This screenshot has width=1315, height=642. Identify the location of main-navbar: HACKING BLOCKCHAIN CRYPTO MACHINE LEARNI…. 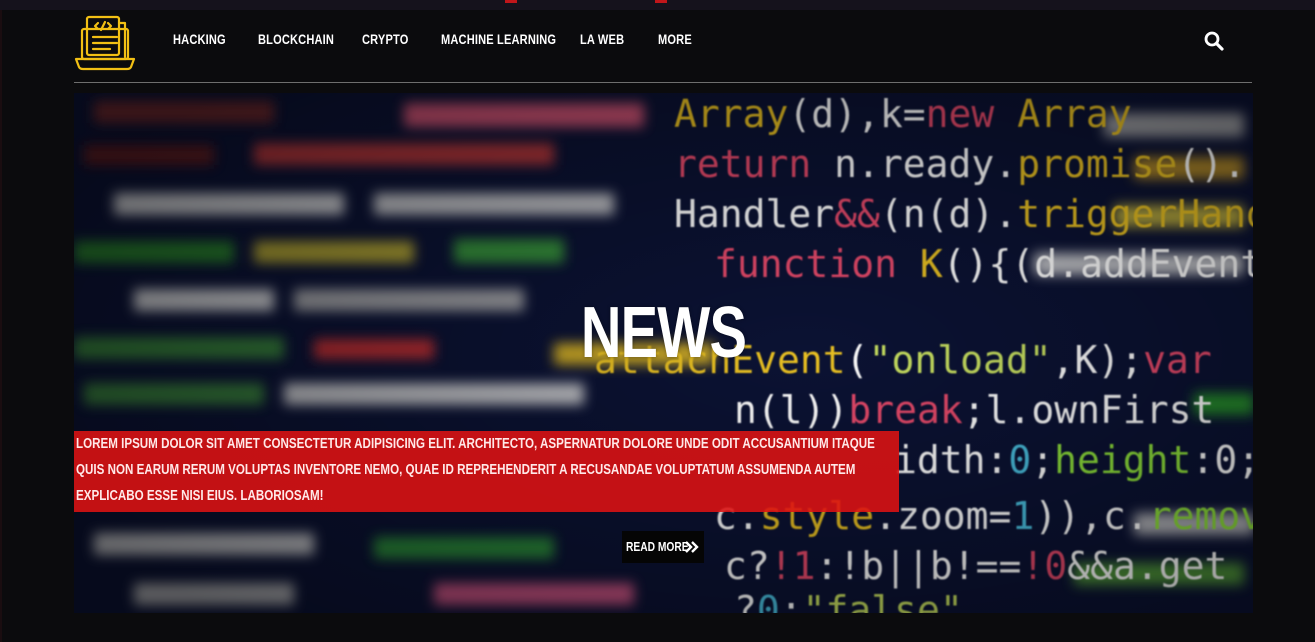
(663, 46).